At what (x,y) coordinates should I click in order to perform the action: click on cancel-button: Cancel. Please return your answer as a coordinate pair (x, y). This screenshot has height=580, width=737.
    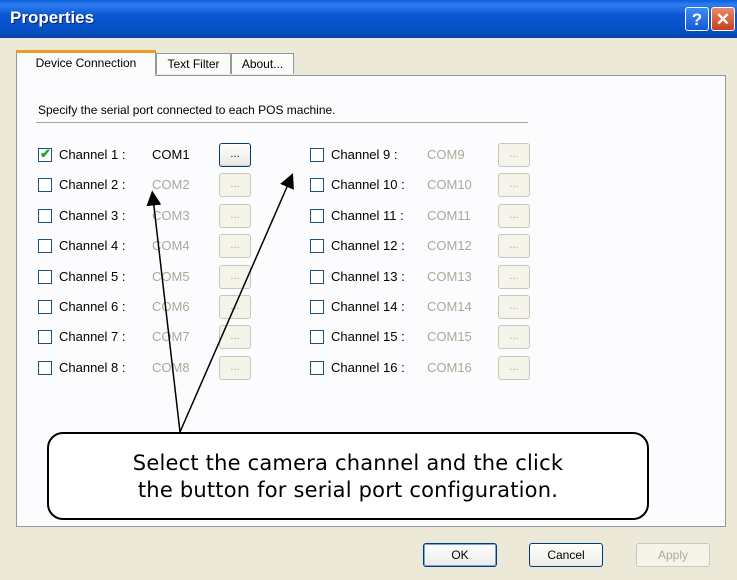
    Looking at the image, I should click on (566, 555).